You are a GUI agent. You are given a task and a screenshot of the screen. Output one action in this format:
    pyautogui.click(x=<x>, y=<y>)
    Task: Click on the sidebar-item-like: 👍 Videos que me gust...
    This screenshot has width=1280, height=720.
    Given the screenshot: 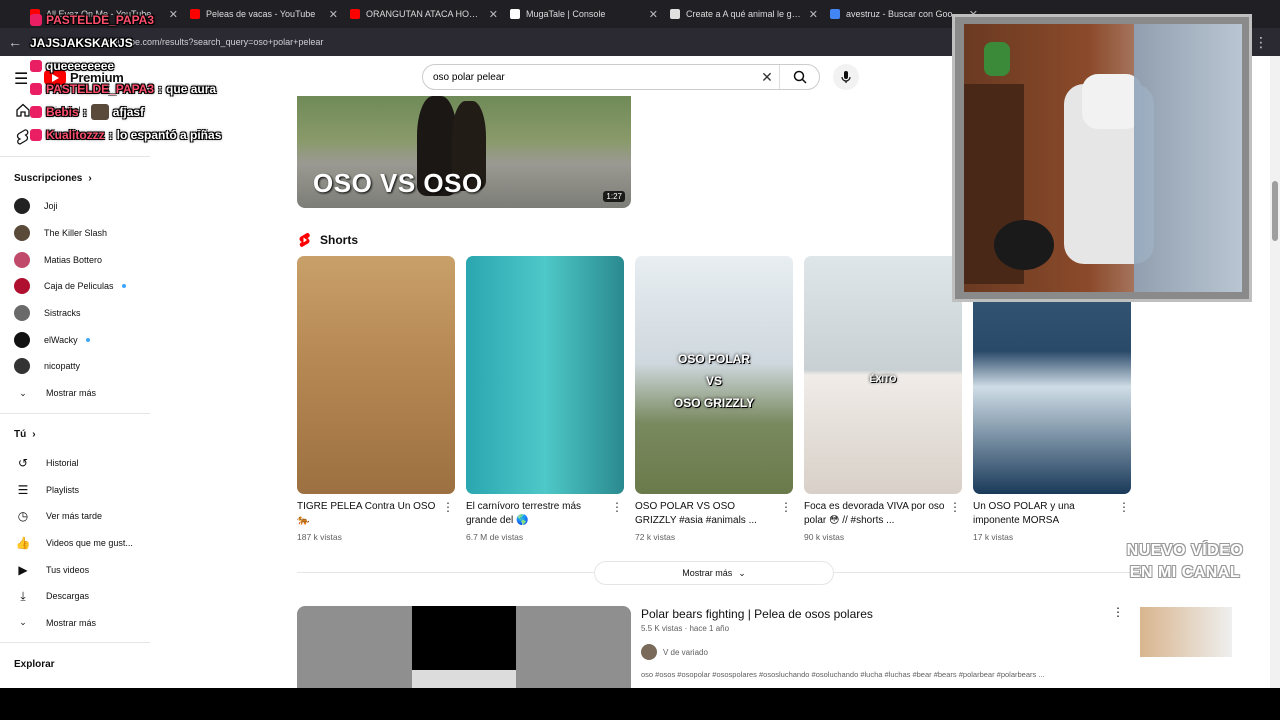 What is the action you would take?
    pyautogui.click(x=76, y=543)
    